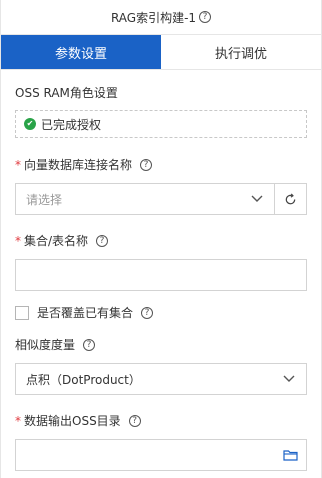 This screenshot has height=478, width=322. I want to click on refresh-button, so click(291, 199).